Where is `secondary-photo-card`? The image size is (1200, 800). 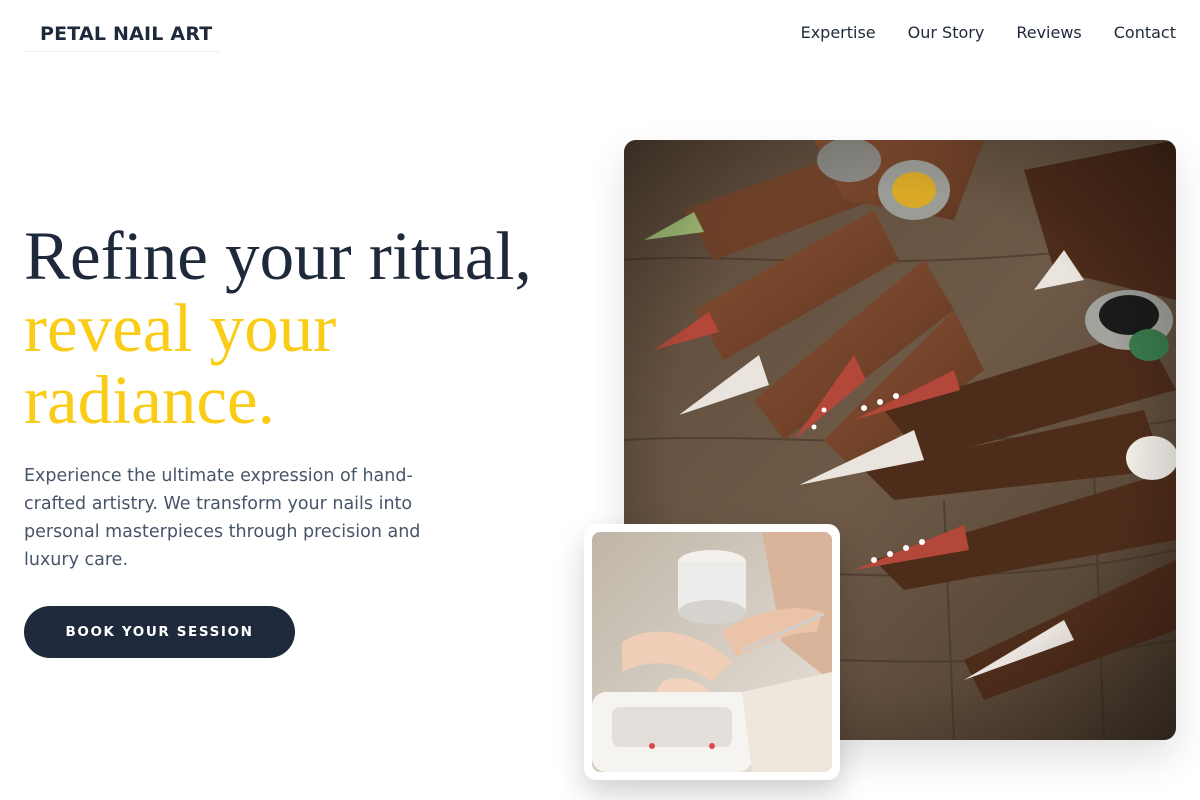 secondary-photo-card is located at coordinates (712, 652).